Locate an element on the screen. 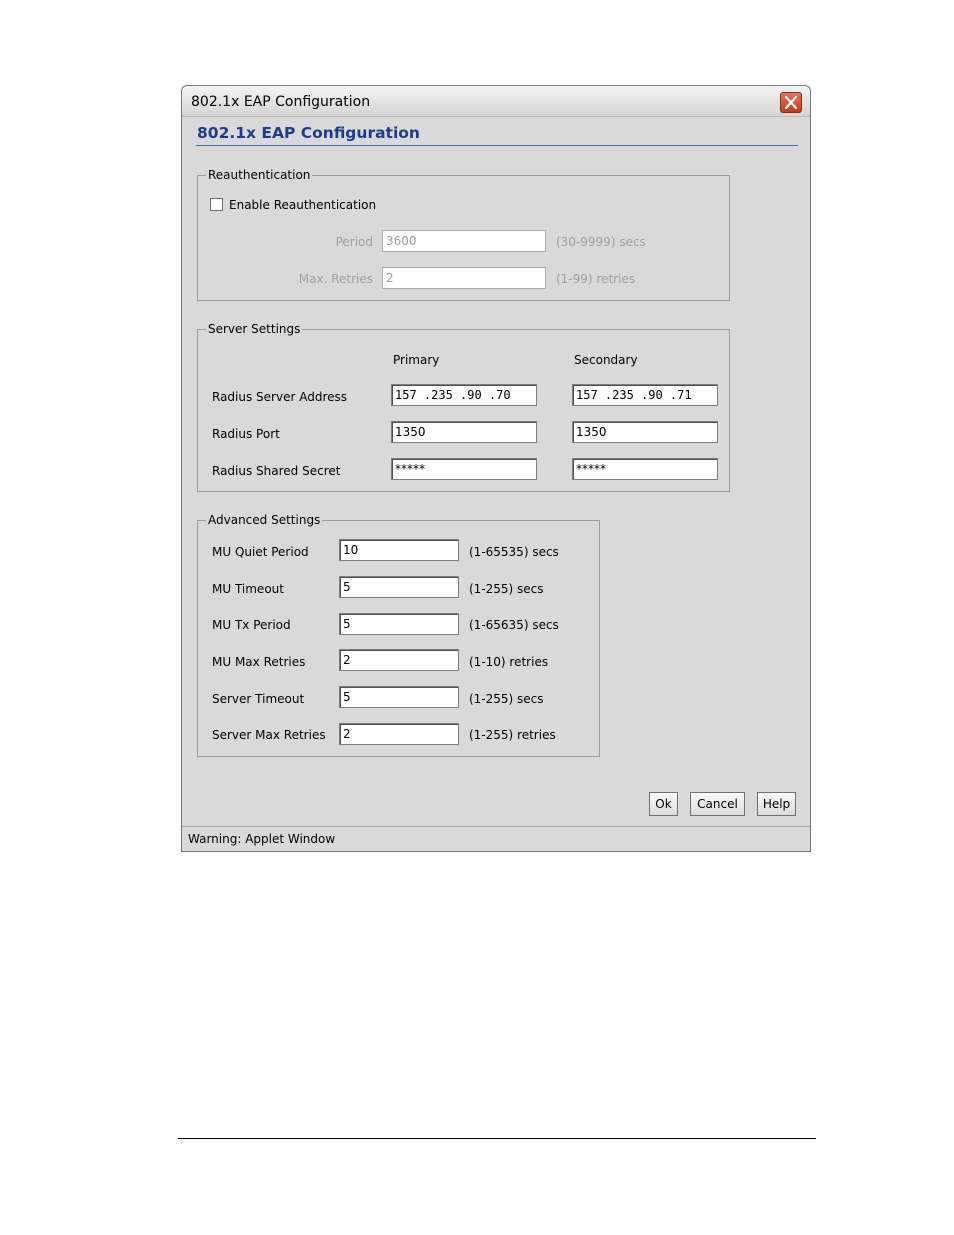 Image resolution: width=954 pixels, height=1235 pixels. server-settings-legend: Server Settings is located at coordinates (254, 329).